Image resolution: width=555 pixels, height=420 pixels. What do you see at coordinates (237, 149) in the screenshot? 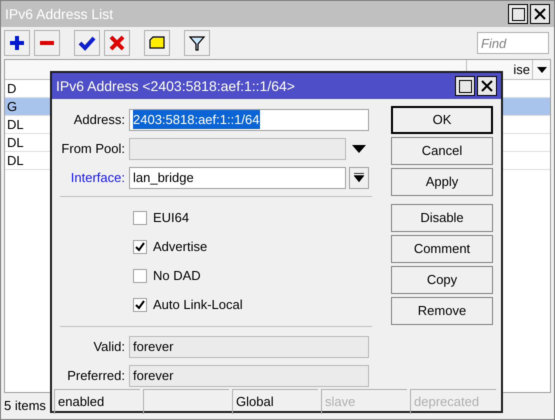
I see `pool-field` at bounding box center [237, 149].